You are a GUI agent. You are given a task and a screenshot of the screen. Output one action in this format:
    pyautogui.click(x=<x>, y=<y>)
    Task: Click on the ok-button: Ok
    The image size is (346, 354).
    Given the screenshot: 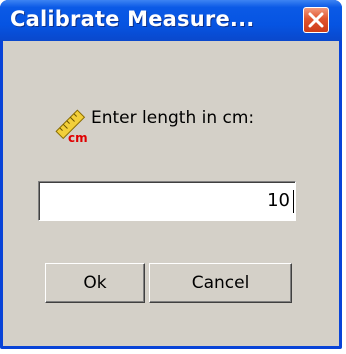 What is the action you would take?
    pyautogui.click(x=95, y=283)
    